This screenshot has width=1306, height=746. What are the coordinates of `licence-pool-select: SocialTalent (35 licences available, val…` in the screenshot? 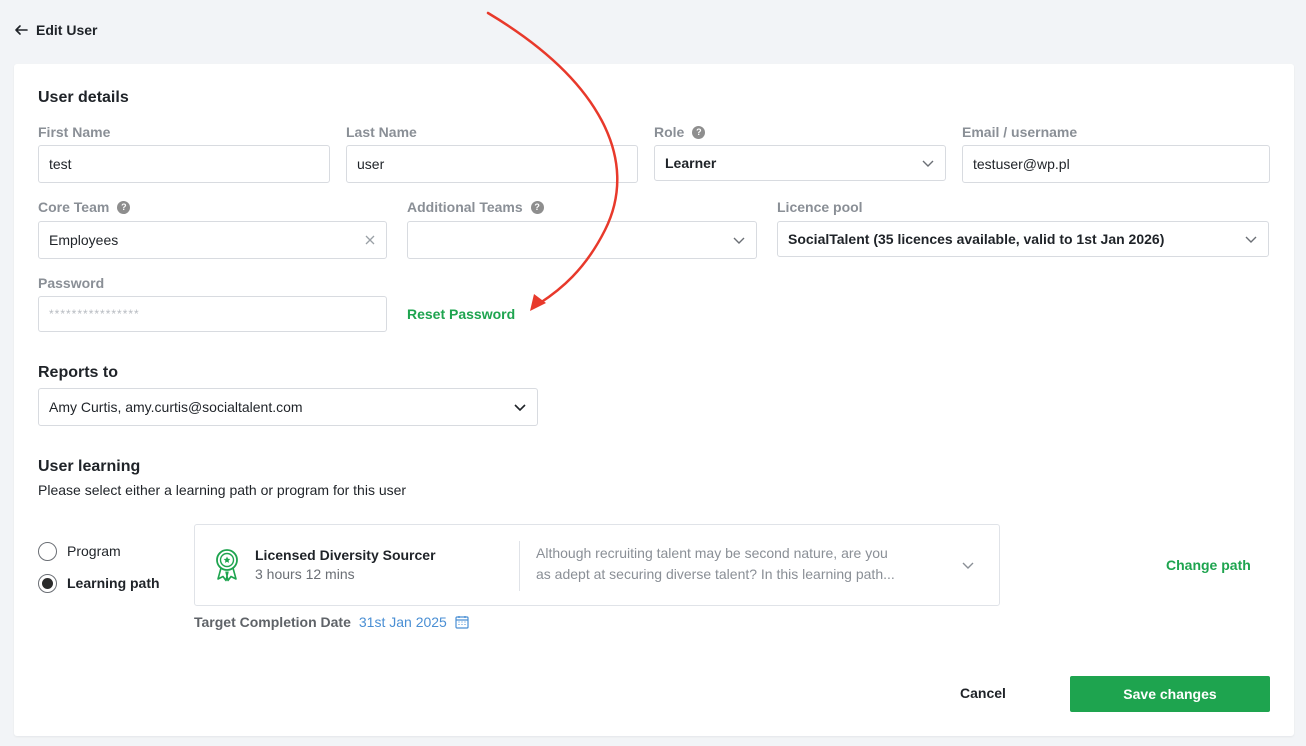 It's located at (1023, 239).